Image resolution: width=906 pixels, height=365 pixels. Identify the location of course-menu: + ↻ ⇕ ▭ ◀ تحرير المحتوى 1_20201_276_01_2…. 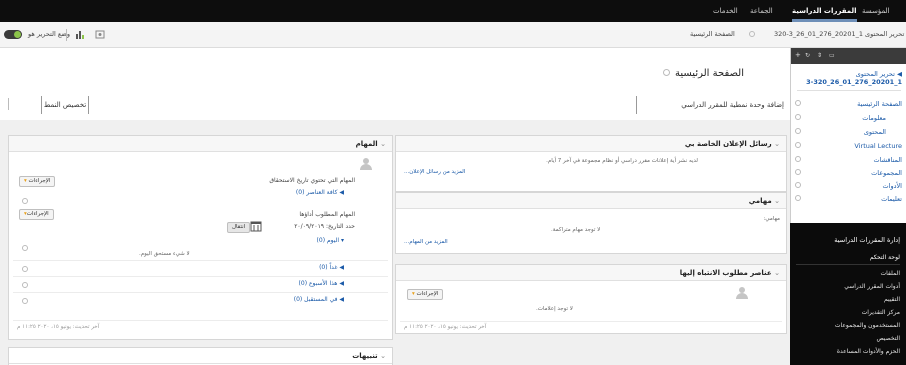
(848, 135).